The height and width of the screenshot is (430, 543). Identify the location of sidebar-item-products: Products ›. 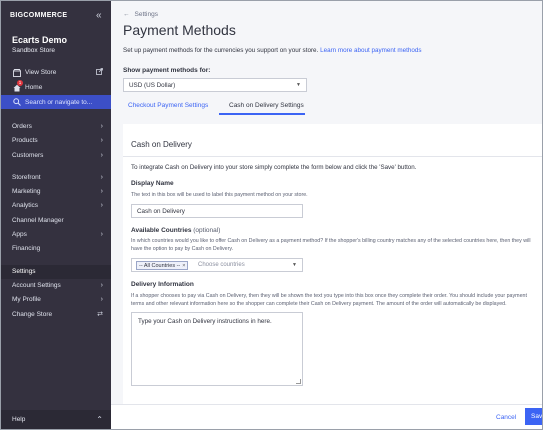
(56, 141).